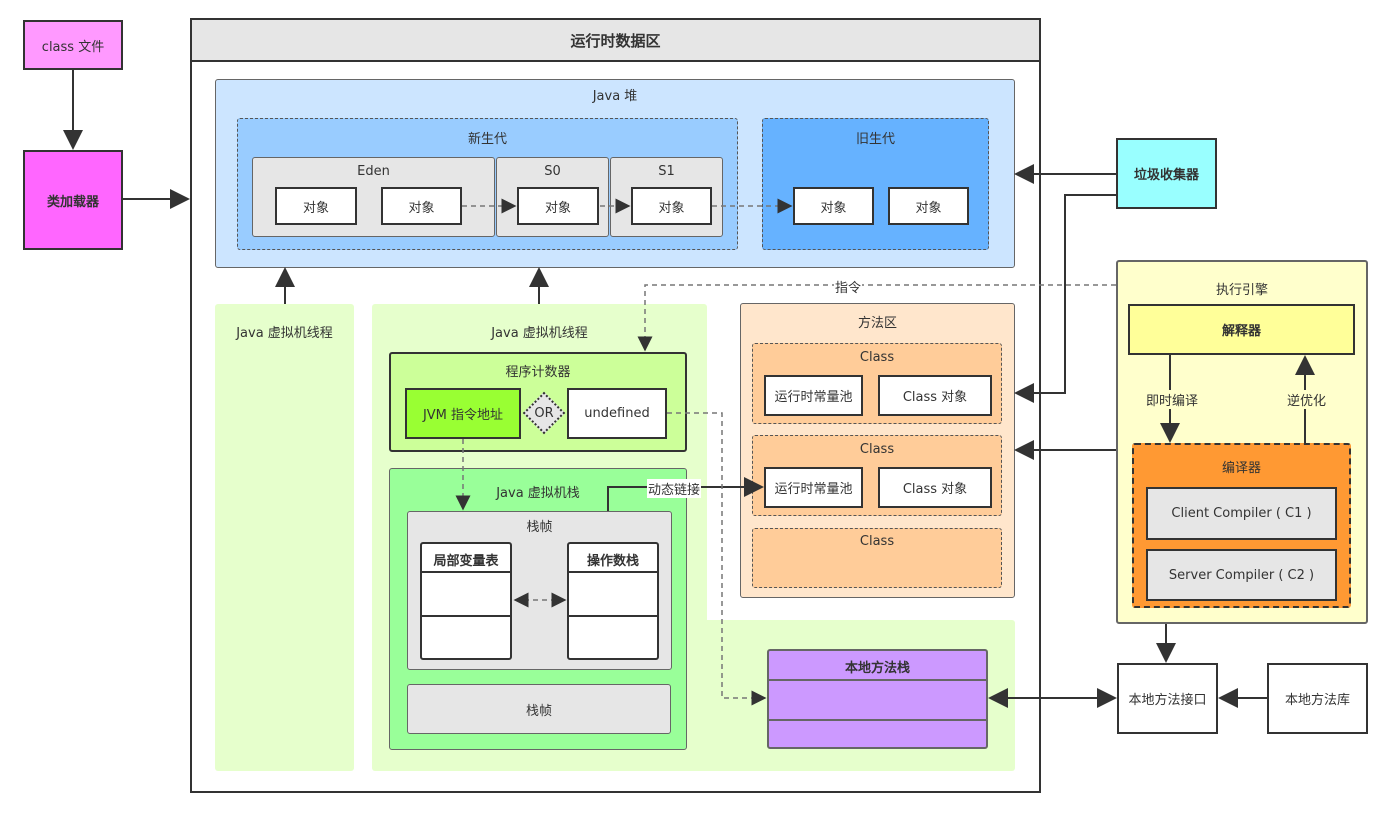 This screenshot has height=819, width=1393. What do you see at coordinates (544, 413) in the screenshot?
I see `or-label: OR` at bounding box center [544, 413].